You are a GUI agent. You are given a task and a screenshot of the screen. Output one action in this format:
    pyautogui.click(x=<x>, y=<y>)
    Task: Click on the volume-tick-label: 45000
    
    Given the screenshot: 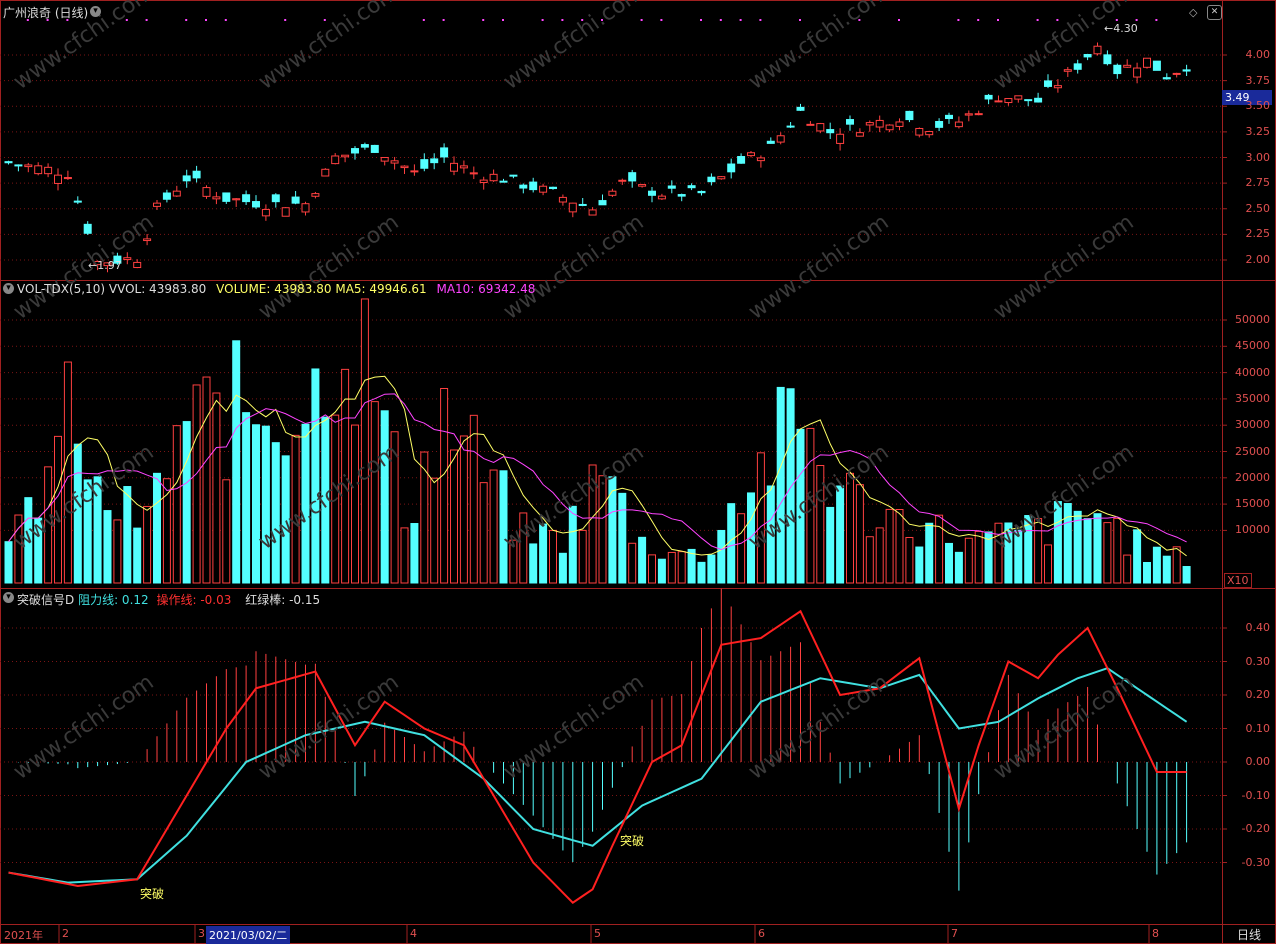 What is the action you would take?
    pyautogui.click(x=1252, y=346)
    